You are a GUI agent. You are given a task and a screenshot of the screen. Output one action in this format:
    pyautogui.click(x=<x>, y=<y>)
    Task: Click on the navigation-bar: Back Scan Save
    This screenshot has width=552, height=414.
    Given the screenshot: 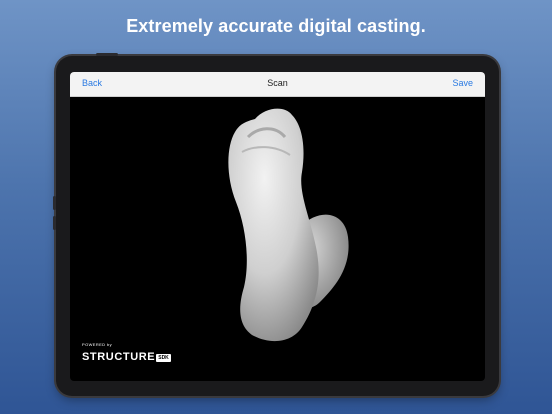 What is the action you would take?
    pyautogui.click(x=277, y=84)
    